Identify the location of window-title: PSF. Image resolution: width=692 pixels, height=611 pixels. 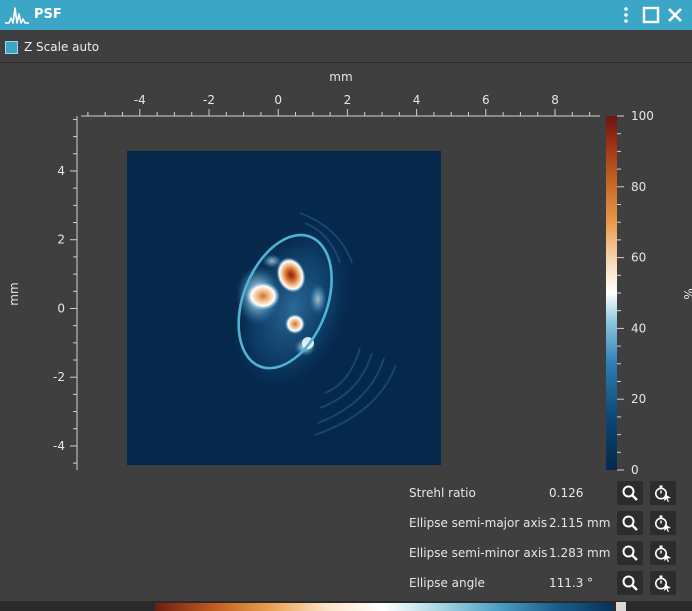
(48, 14).